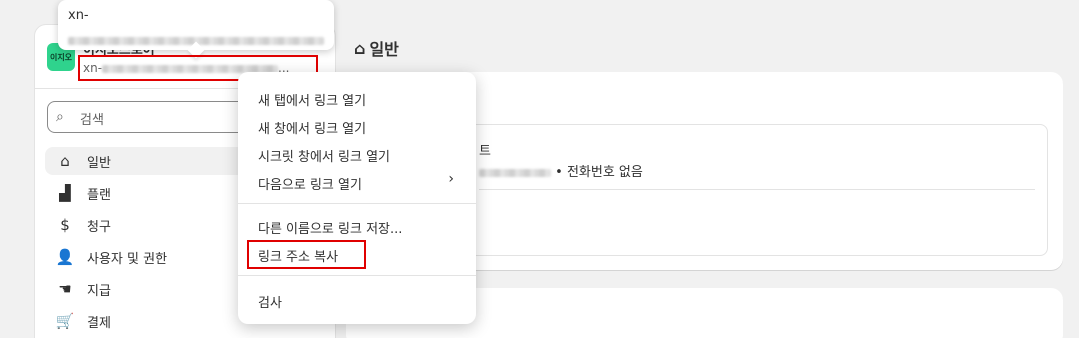 Image resolution: width=1079 pixels, height=338 pixels. Describe the element at coordinates (99, 195) in the screenshot. I see `sidebar-item-label: 플랜` at that location.